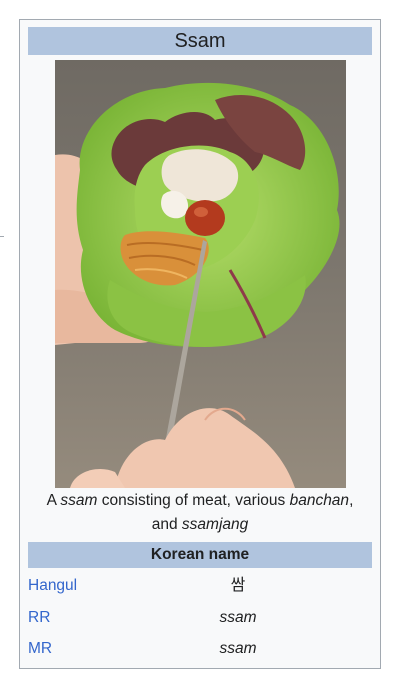 The width and height of the screenshot is (418, 680). What do you see at coordinates (200, 618) in the screenshot?
I see `row-rr: RR ssam` at bounding box center [200, 618].